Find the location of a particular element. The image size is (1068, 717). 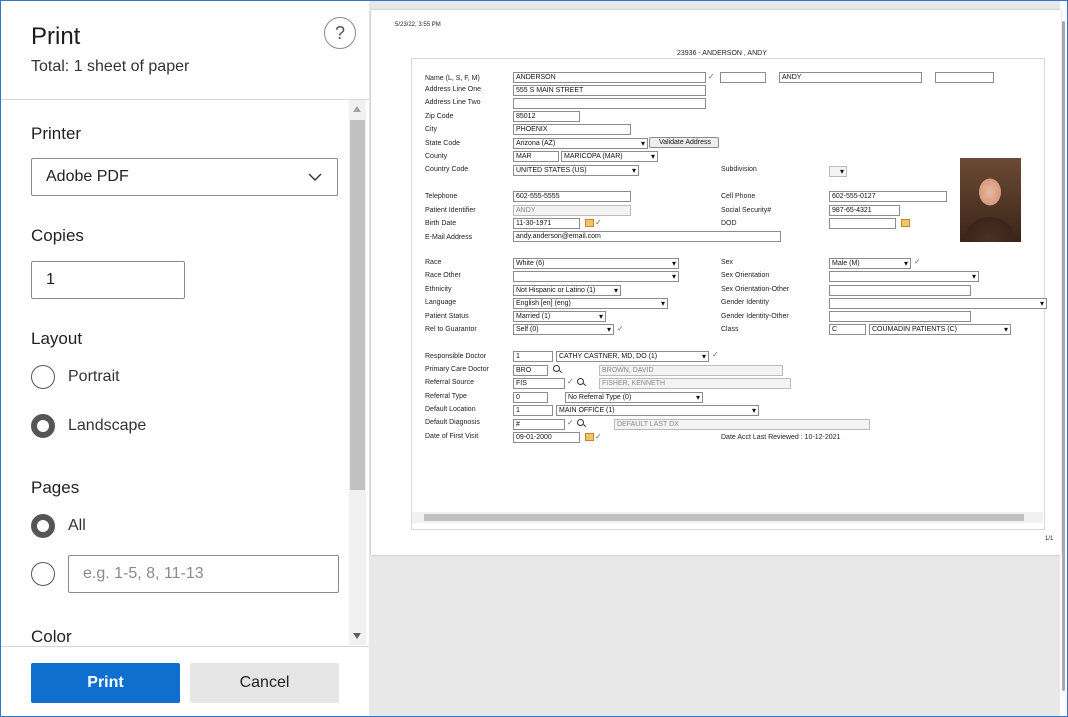

label-first-visit: Date of First Visit is located at coordinates (452, 436).